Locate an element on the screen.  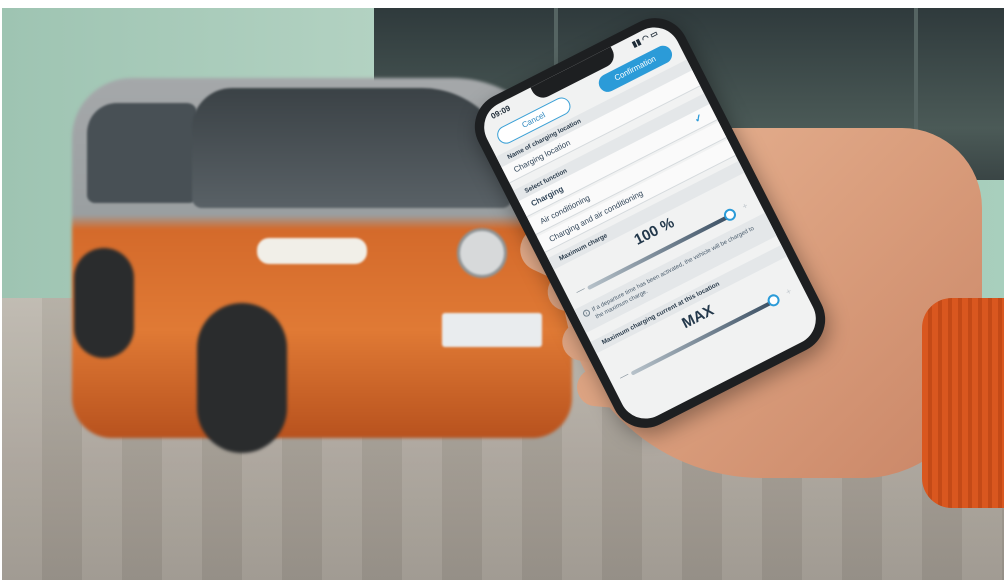
van-headlight is located at coordinates (312, 251).